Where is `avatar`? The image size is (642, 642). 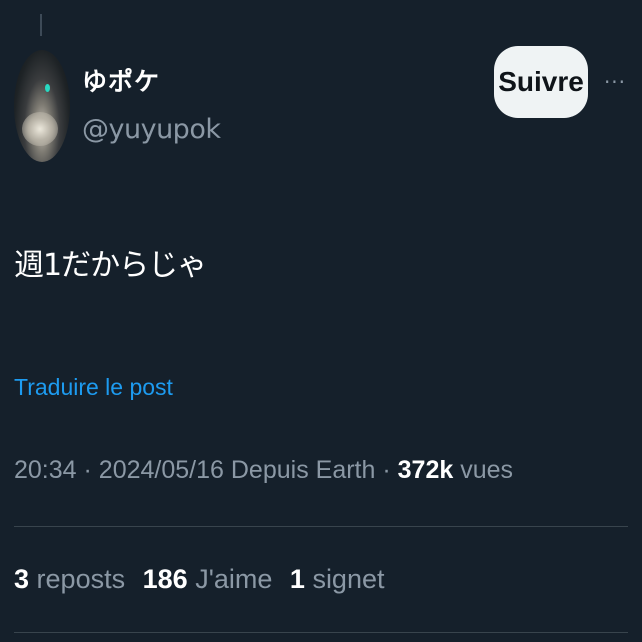
avatar is located at coordinates (42, 106).